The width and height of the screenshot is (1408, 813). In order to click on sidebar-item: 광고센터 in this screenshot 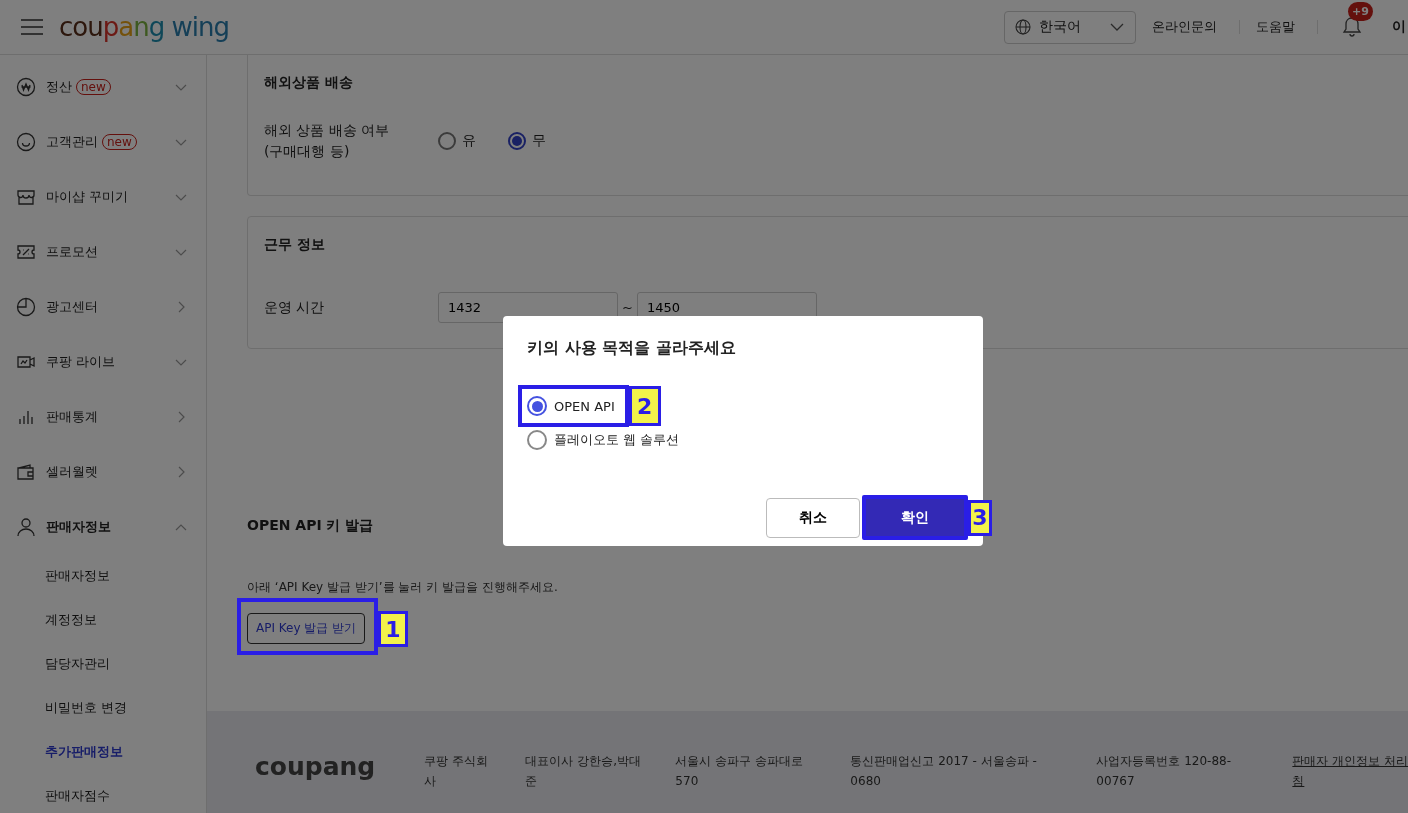, I will do `click(103, 306)`.